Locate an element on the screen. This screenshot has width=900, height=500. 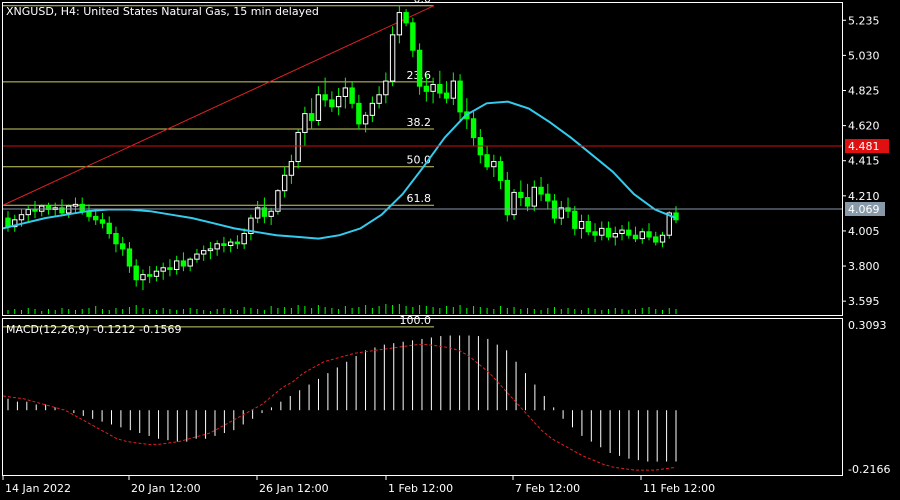
fib-level-label: 100.0 is located at coordinates (416, 320).